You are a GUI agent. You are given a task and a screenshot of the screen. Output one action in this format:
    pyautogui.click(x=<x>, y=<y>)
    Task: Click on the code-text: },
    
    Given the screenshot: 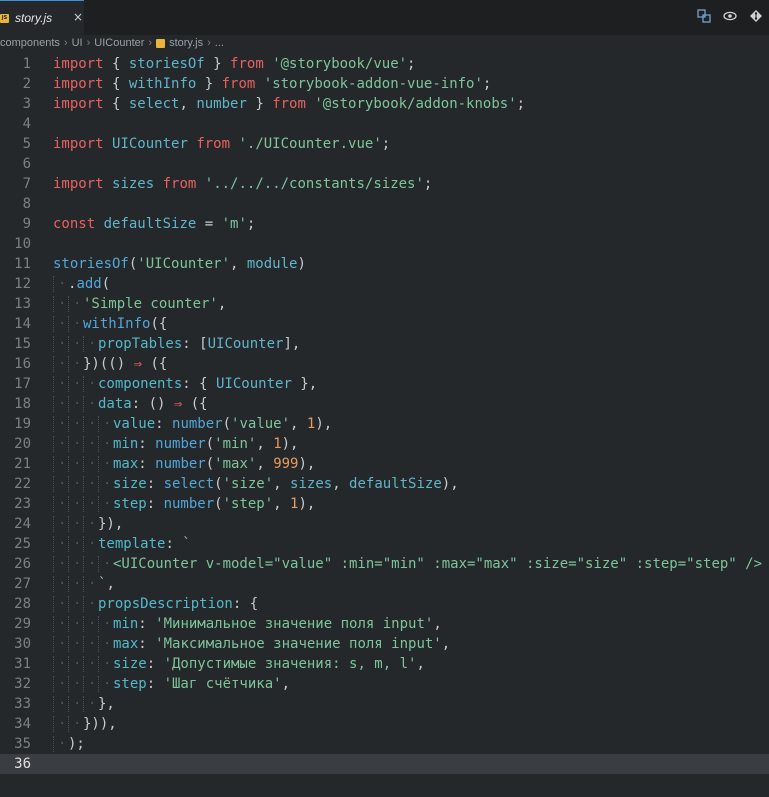 What is the action you would take?
    pyautogui.click(x=84, y=704)
    